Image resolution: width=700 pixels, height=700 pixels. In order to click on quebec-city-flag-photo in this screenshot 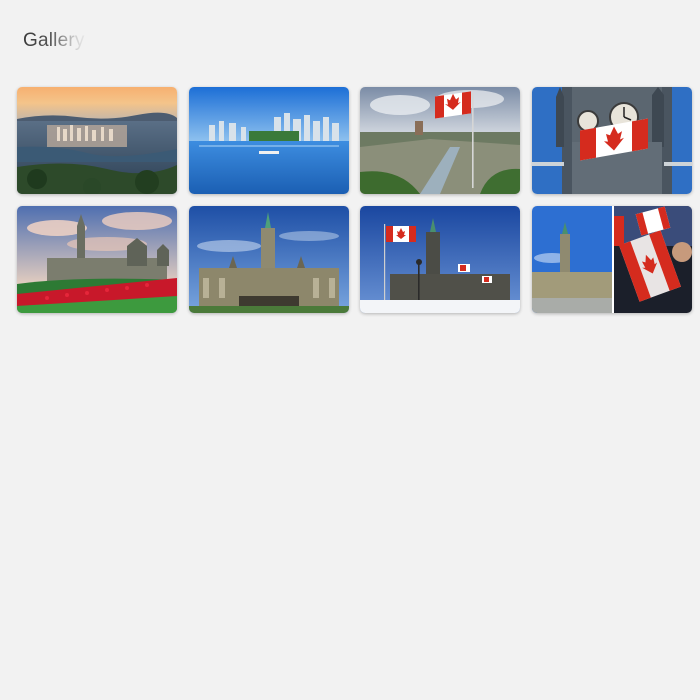, I will do `click(440, 140)`.